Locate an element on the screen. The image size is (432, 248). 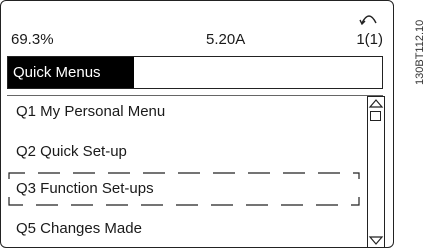
status-active-setup: 1(1) is located at coordinates (369, 39).